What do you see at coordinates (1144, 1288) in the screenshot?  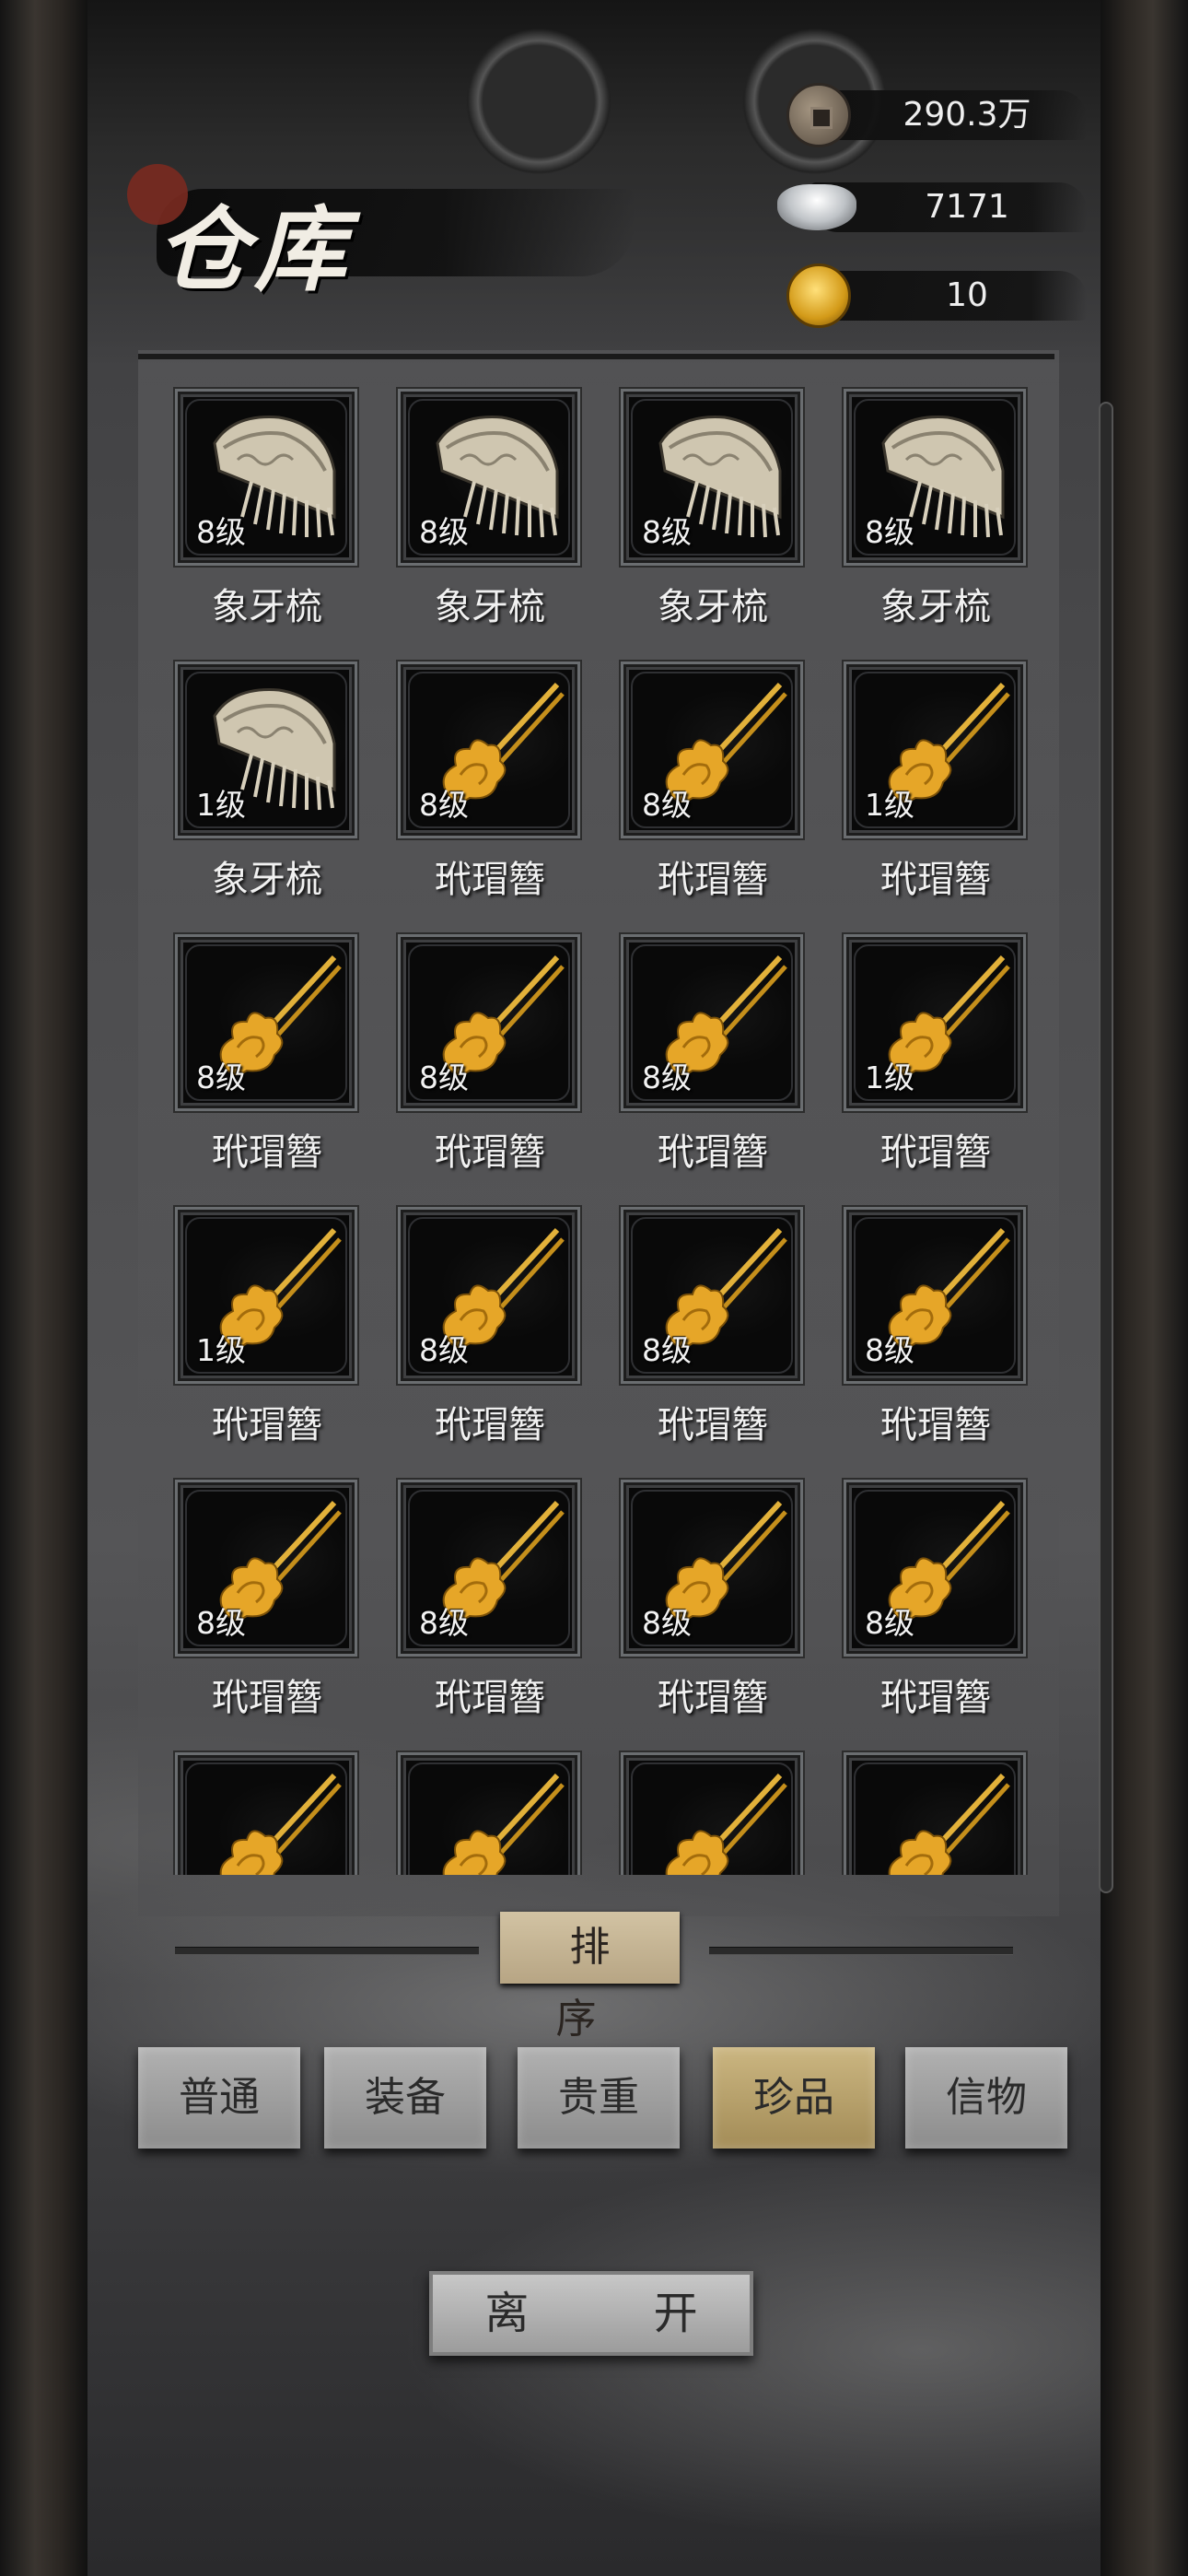 I see `right-pillar` at bounding box center [1144, 1288].